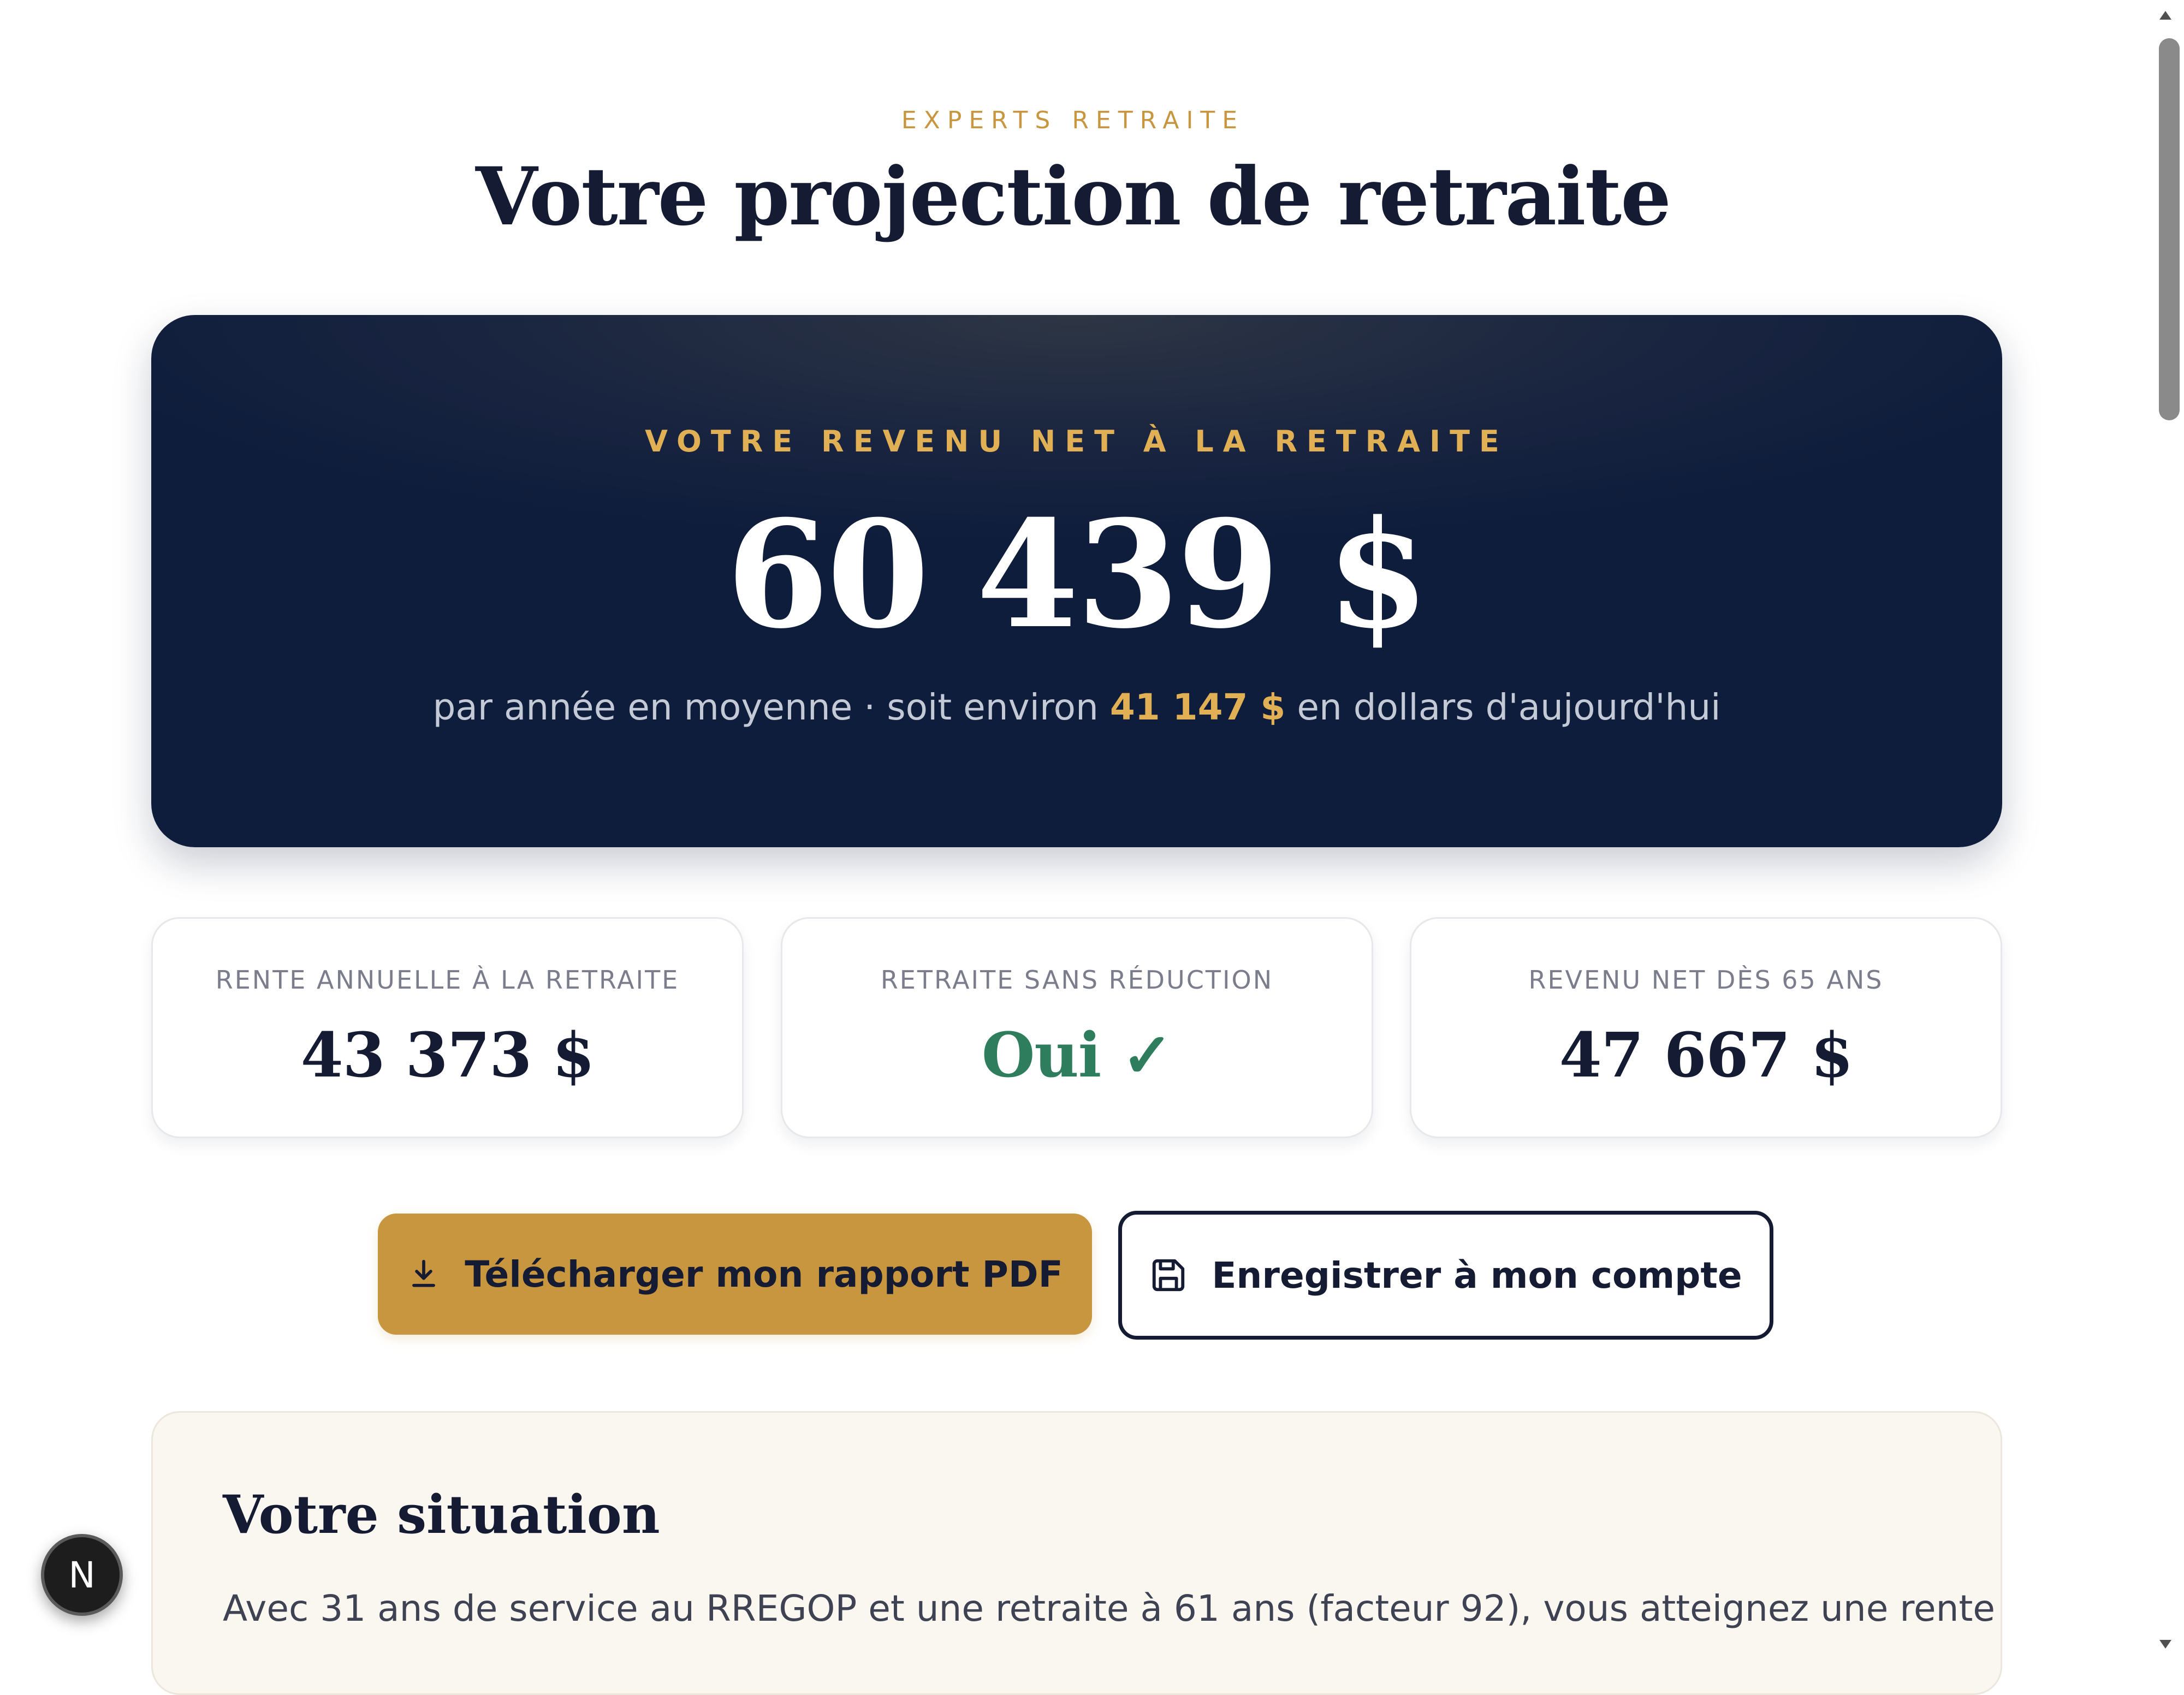 This screenshot has height=1695, width=2184. What do you see at coordinates (1077, 574) in the screenshot?
I see `hero-net-income-value: 60 439 $` at bounding box center [1077, 574].